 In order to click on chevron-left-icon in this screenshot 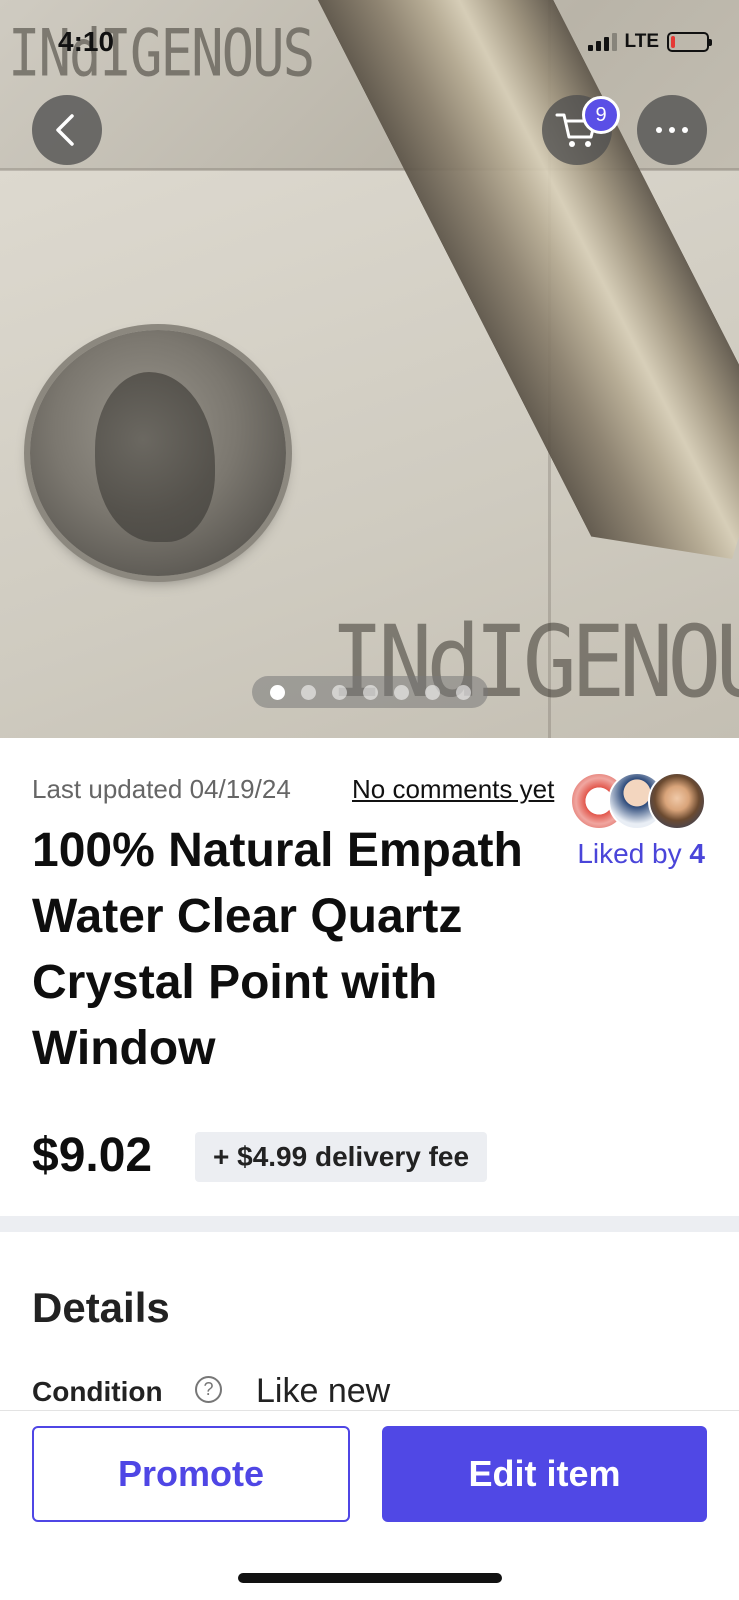, I will do `click(65, 130)`.